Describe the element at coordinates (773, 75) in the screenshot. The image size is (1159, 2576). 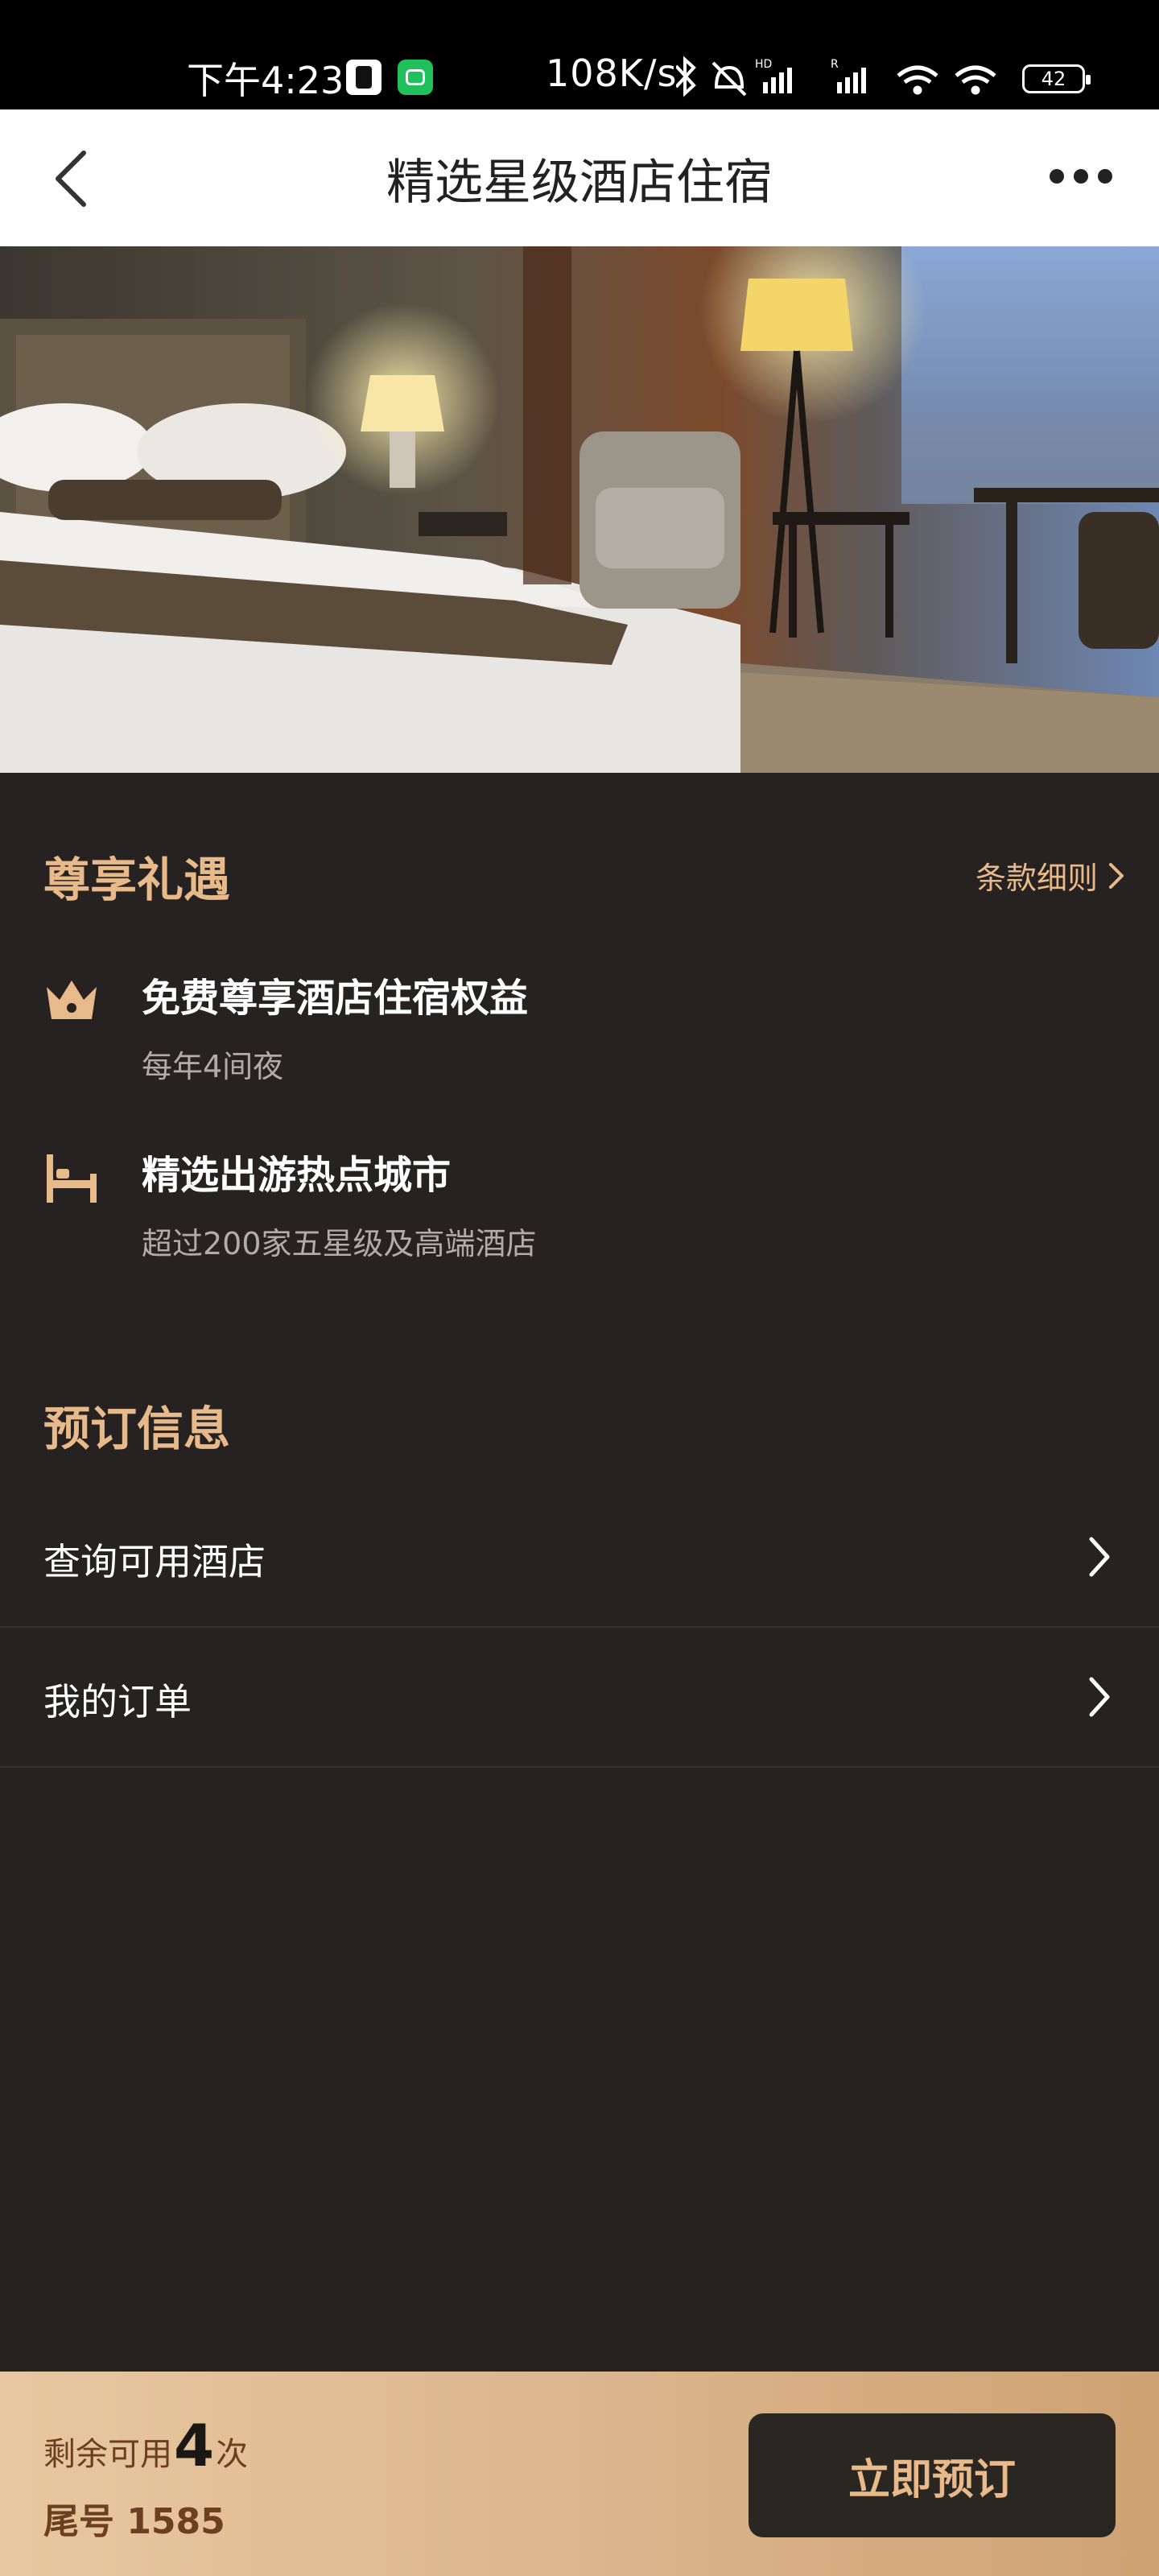
I see `signal-hd-icon: HD` at that location.